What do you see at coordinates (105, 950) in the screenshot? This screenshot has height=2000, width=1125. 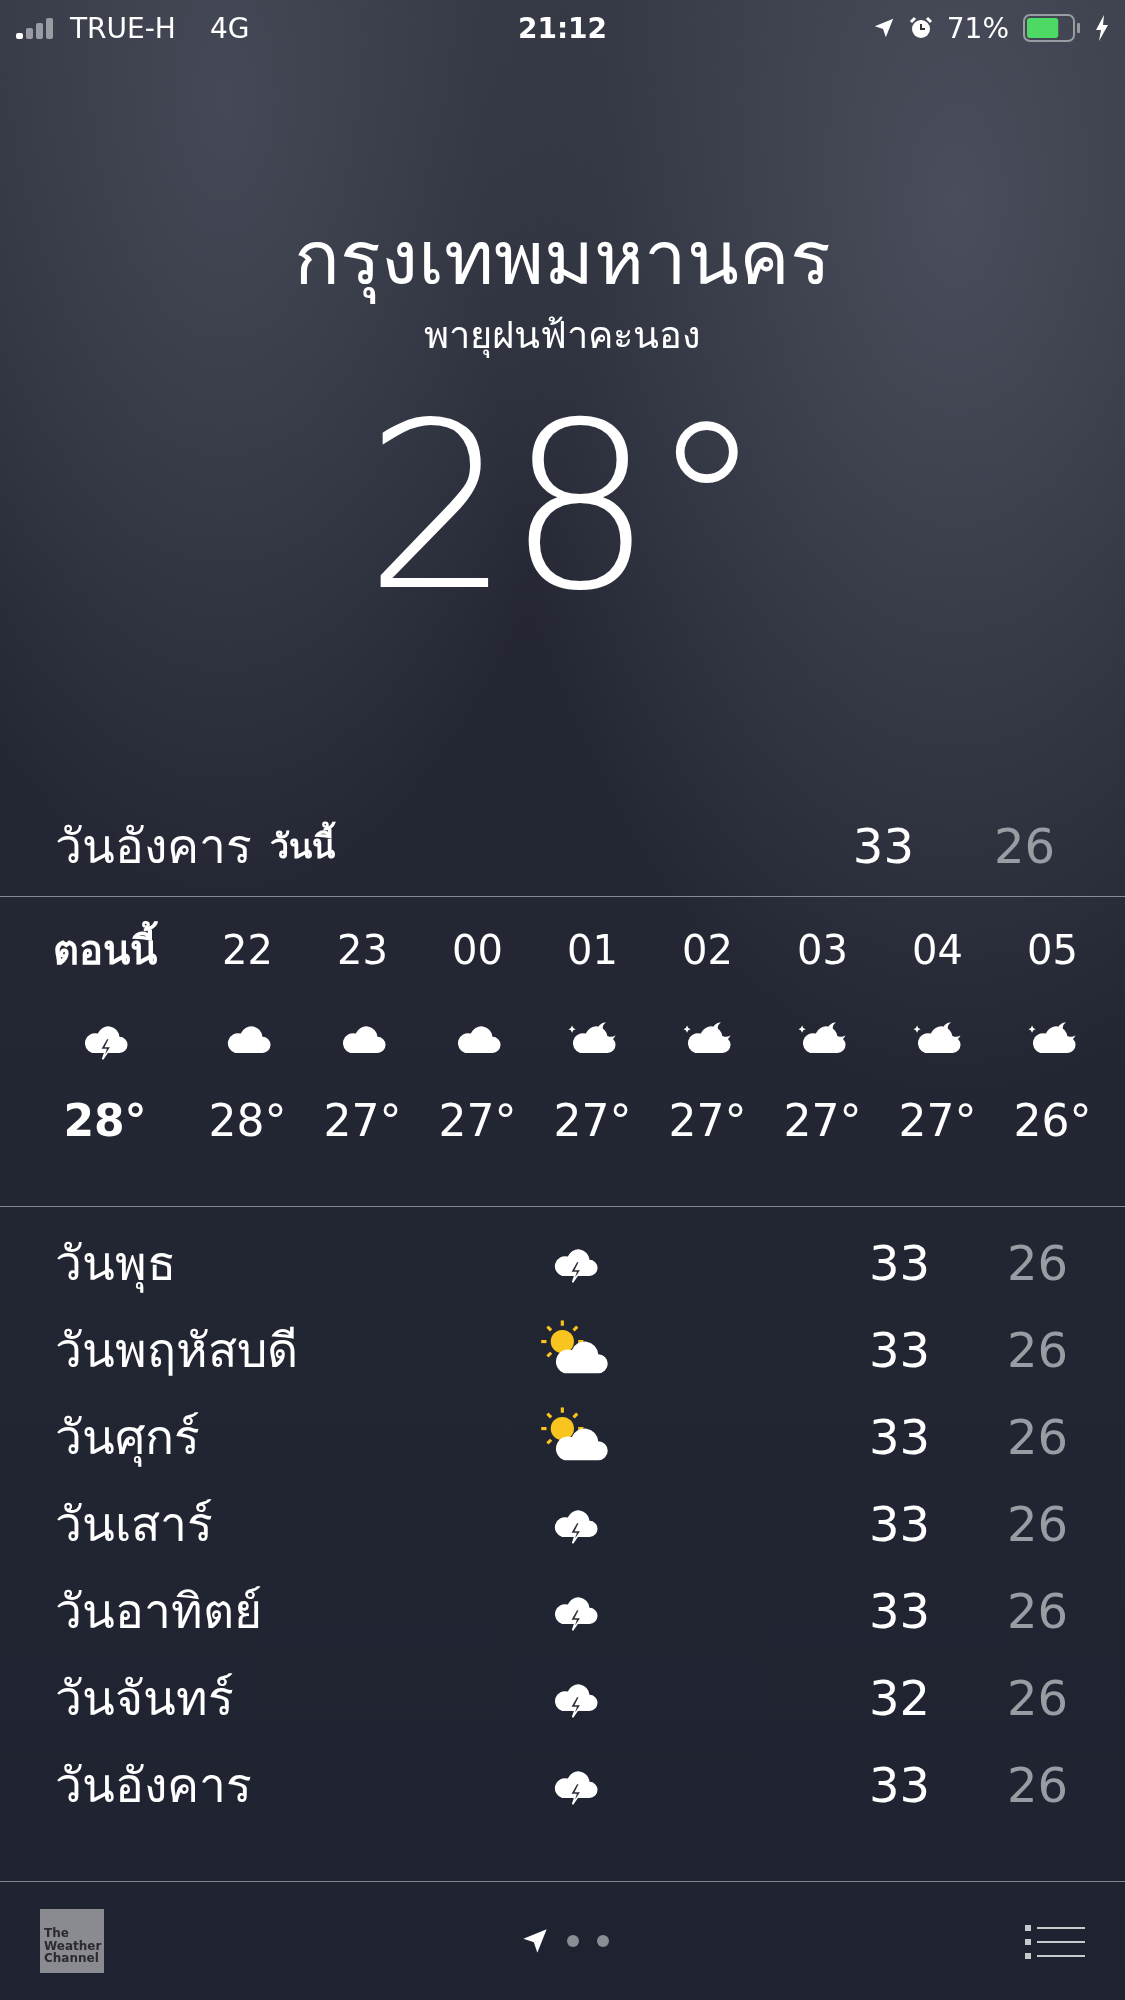 I see `hour-label: ตอนนี้` at bounding box center [105, 950].